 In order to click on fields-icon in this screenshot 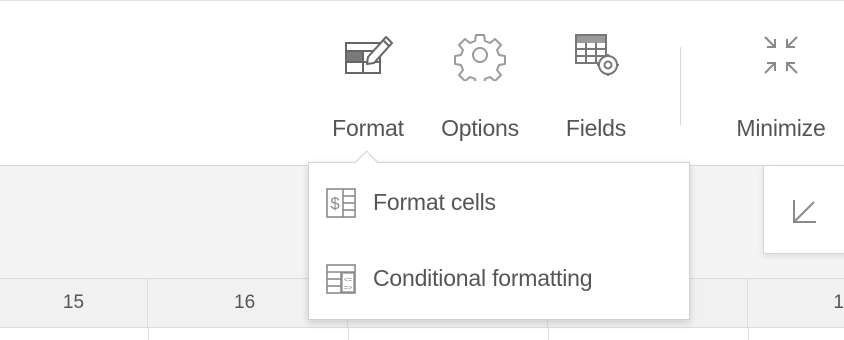, I will do `click(596, 55)`.